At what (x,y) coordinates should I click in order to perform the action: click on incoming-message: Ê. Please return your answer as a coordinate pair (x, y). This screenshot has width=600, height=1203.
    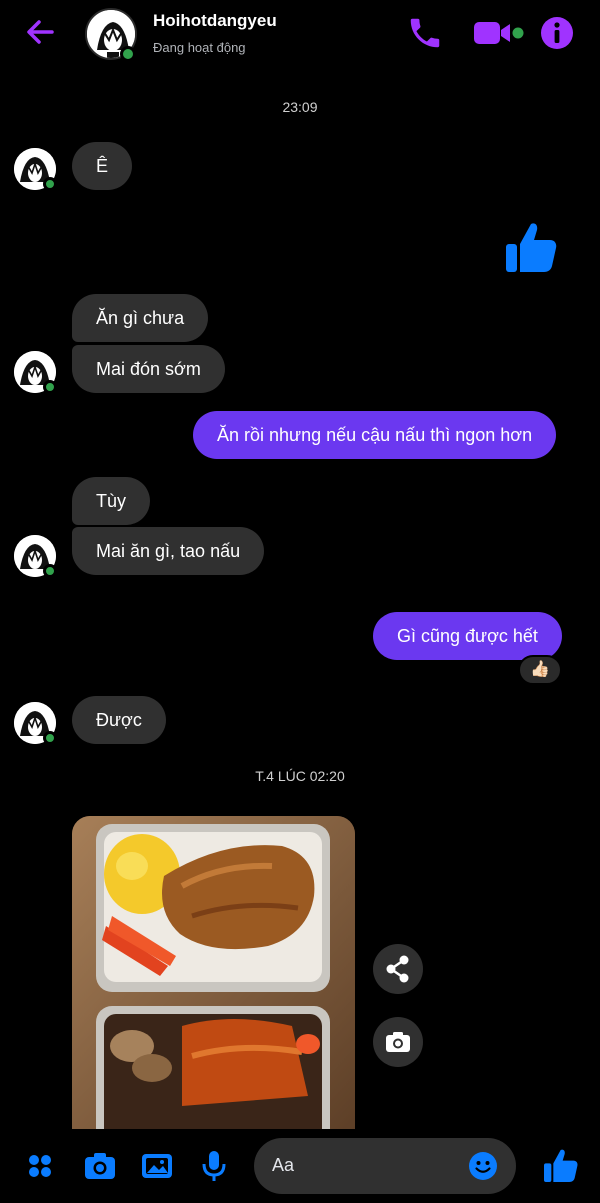
    Looking at the image, I should click on (102, 166).